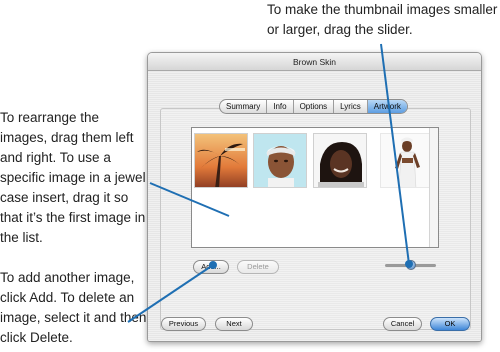 This screenshot has height=352, width=500. I want to click on tab-lyrics: Lyrics, so click(351, 106).